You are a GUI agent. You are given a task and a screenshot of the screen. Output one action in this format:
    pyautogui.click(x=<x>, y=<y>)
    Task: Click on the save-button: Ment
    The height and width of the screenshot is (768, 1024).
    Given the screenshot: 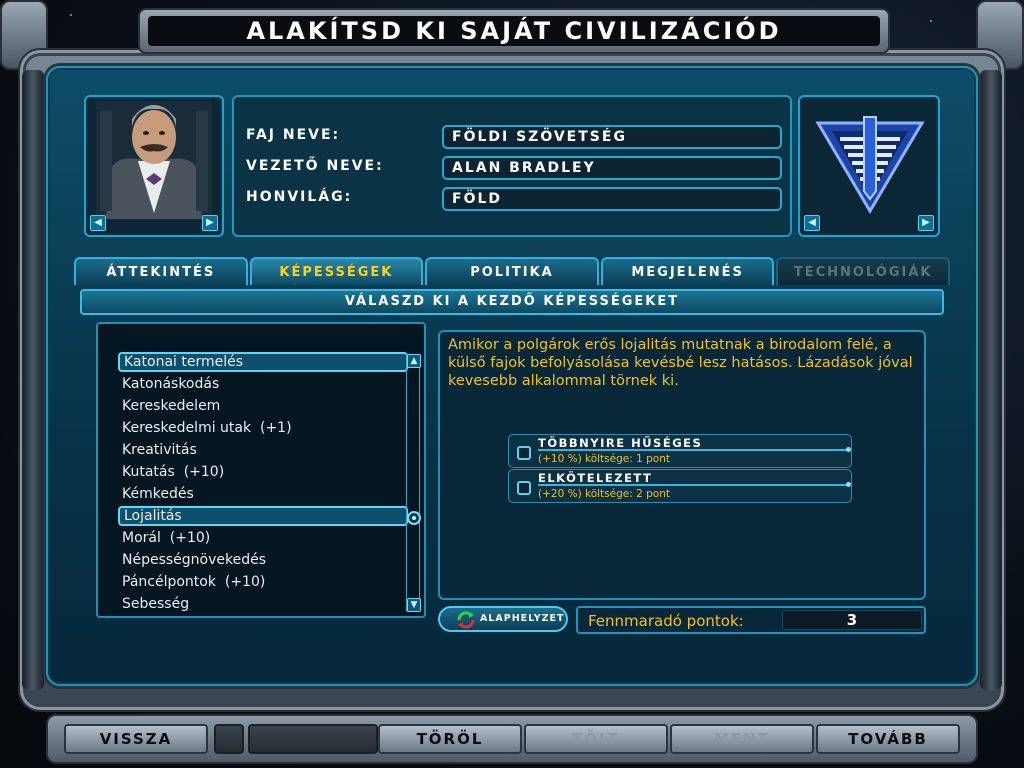 What is the action you would take?
    pyautogui.click(x=742, y=739)
    